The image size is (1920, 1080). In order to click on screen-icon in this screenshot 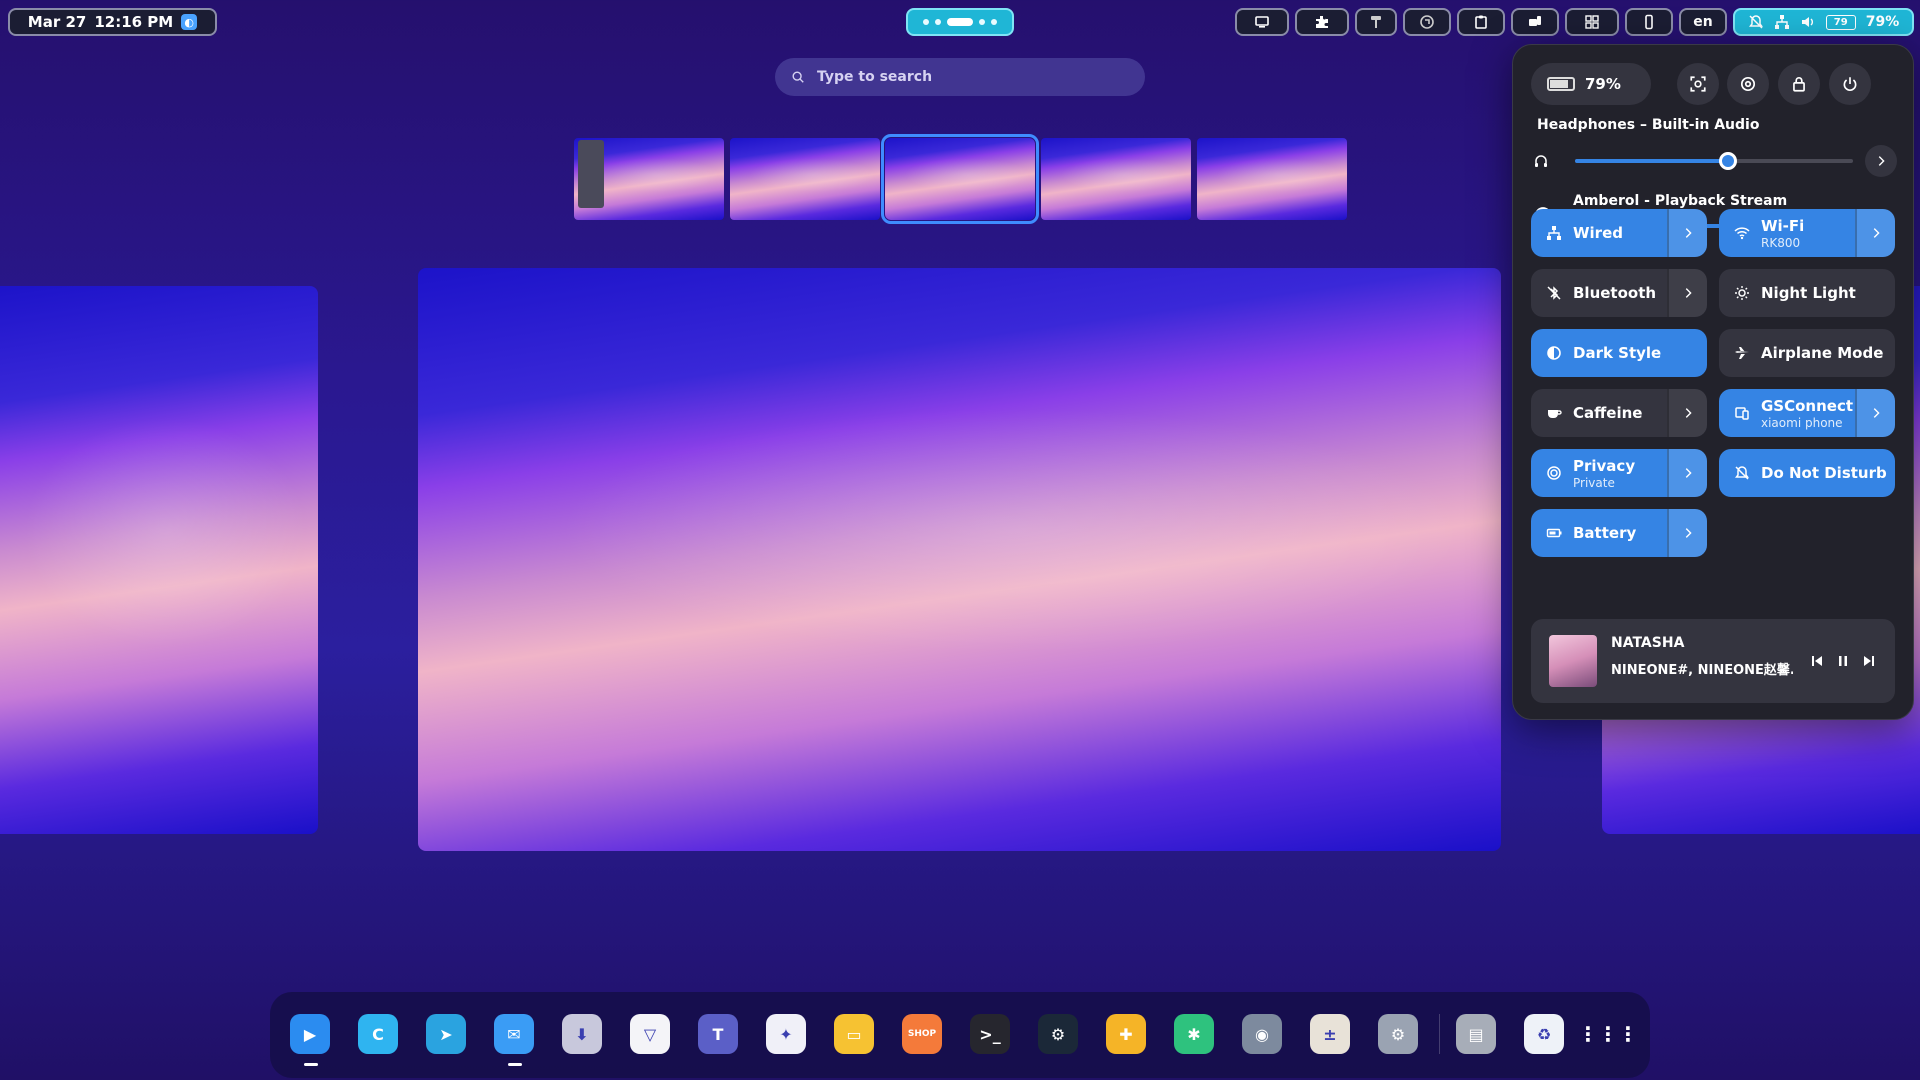, I will do `click(1262, 22)`.